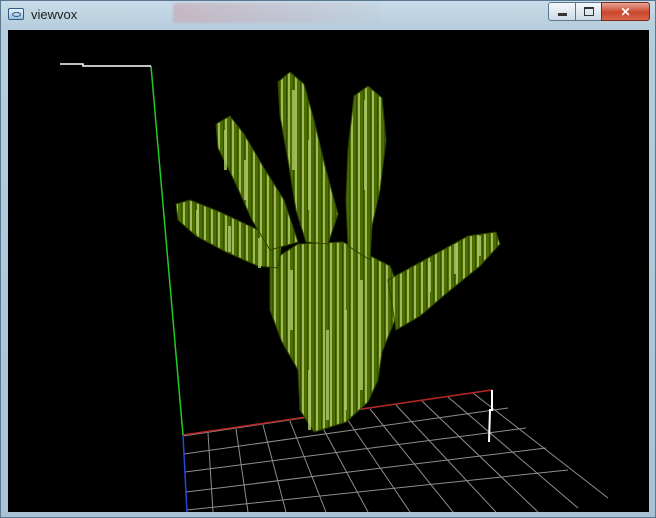 Image resolution: width=656 pixels, height=518 pixels. Describe the element at coordinates (167, 250) in the screenshot. I see `y-axis` at that location.